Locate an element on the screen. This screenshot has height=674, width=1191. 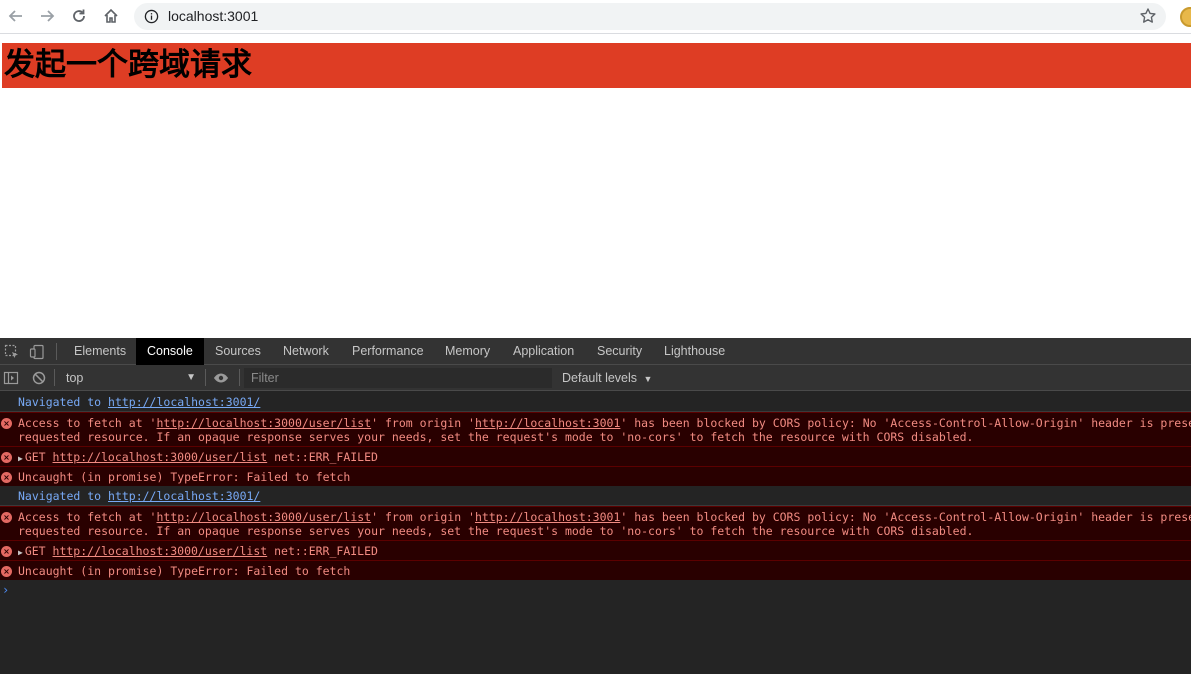
browser-toolbar: localhost:3001 is located at coordinates (595, 17).